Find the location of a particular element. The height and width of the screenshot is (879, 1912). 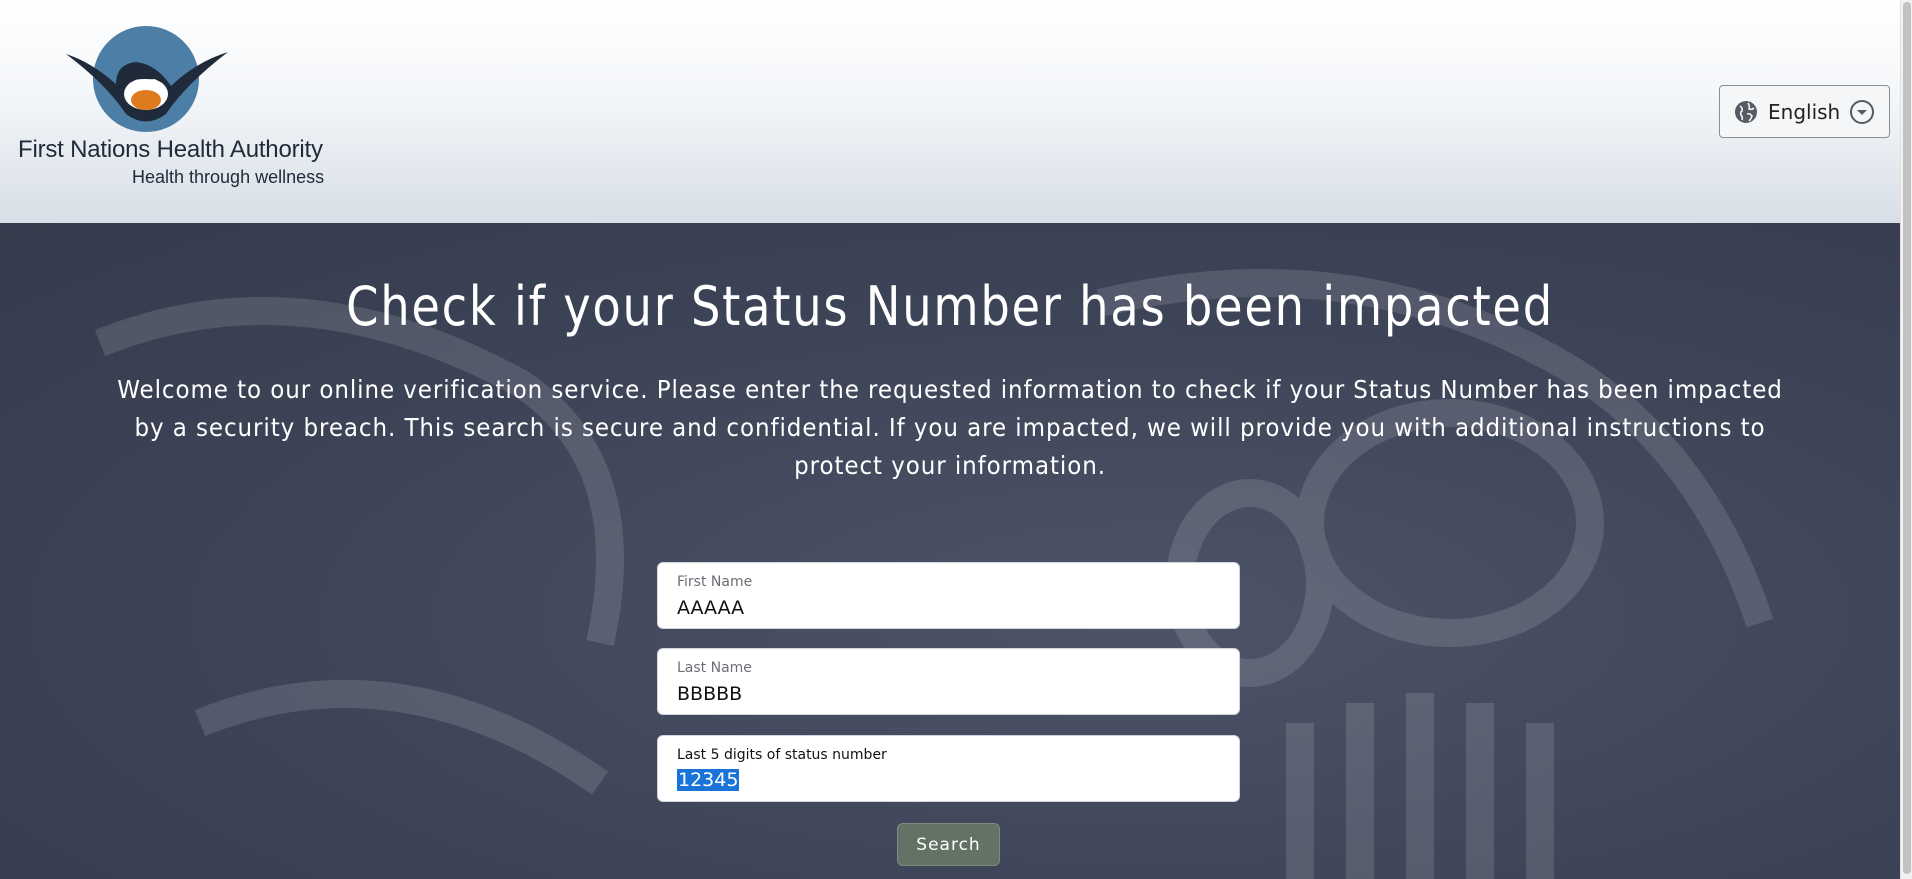

status-digits-input: 12345 is located at coordinates (708, 780).